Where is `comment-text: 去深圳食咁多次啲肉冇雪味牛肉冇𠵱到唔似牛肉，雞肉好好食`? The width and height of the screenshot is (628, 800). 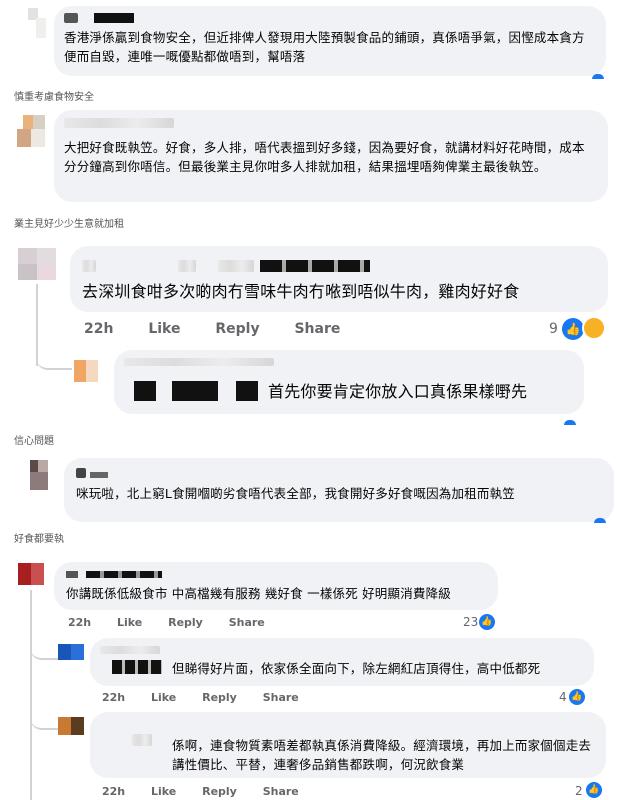
comment-text: 去深圳食咁多次啲肉冇雪味牛肉冇𠵱到唔似牛肉，雞肉好好食 is located at coordinates (301, 291).